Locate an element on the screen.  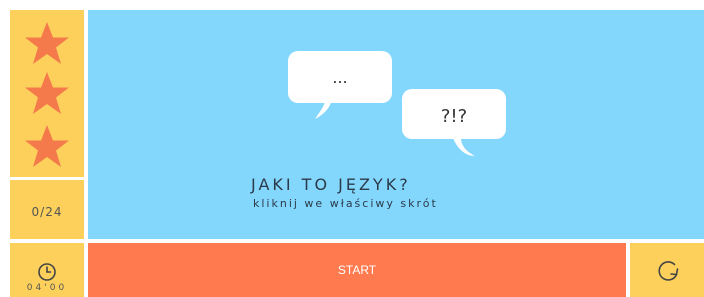
timer-panel: 04'00 is located at coordinates (47, 270).